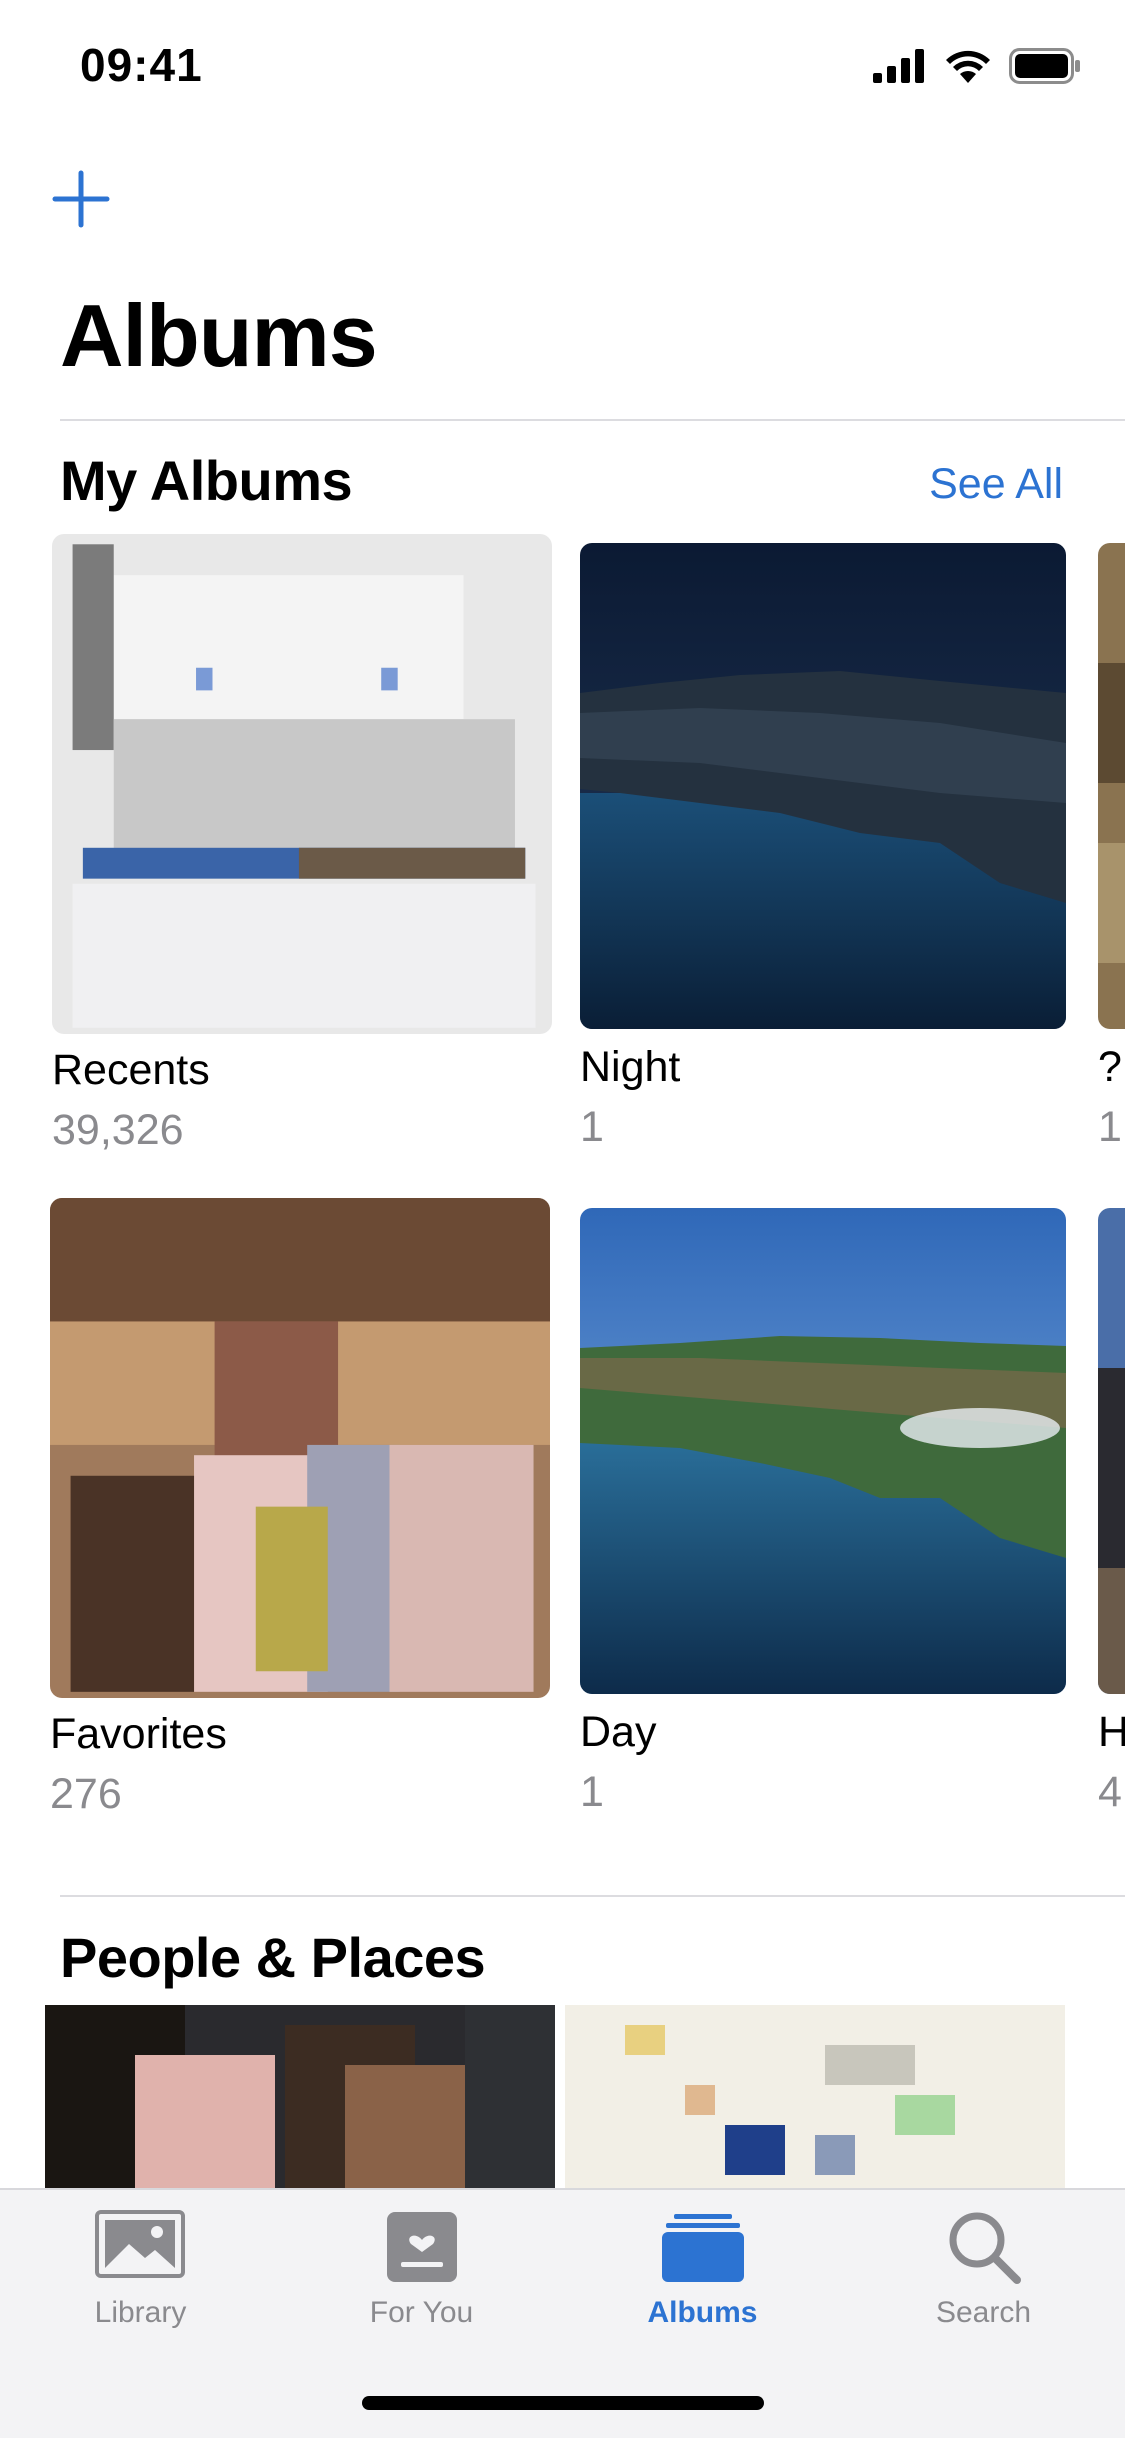 The image size is (1125, 2438). I want to click on album-partial-2: H 4, so click(1111, 1528).